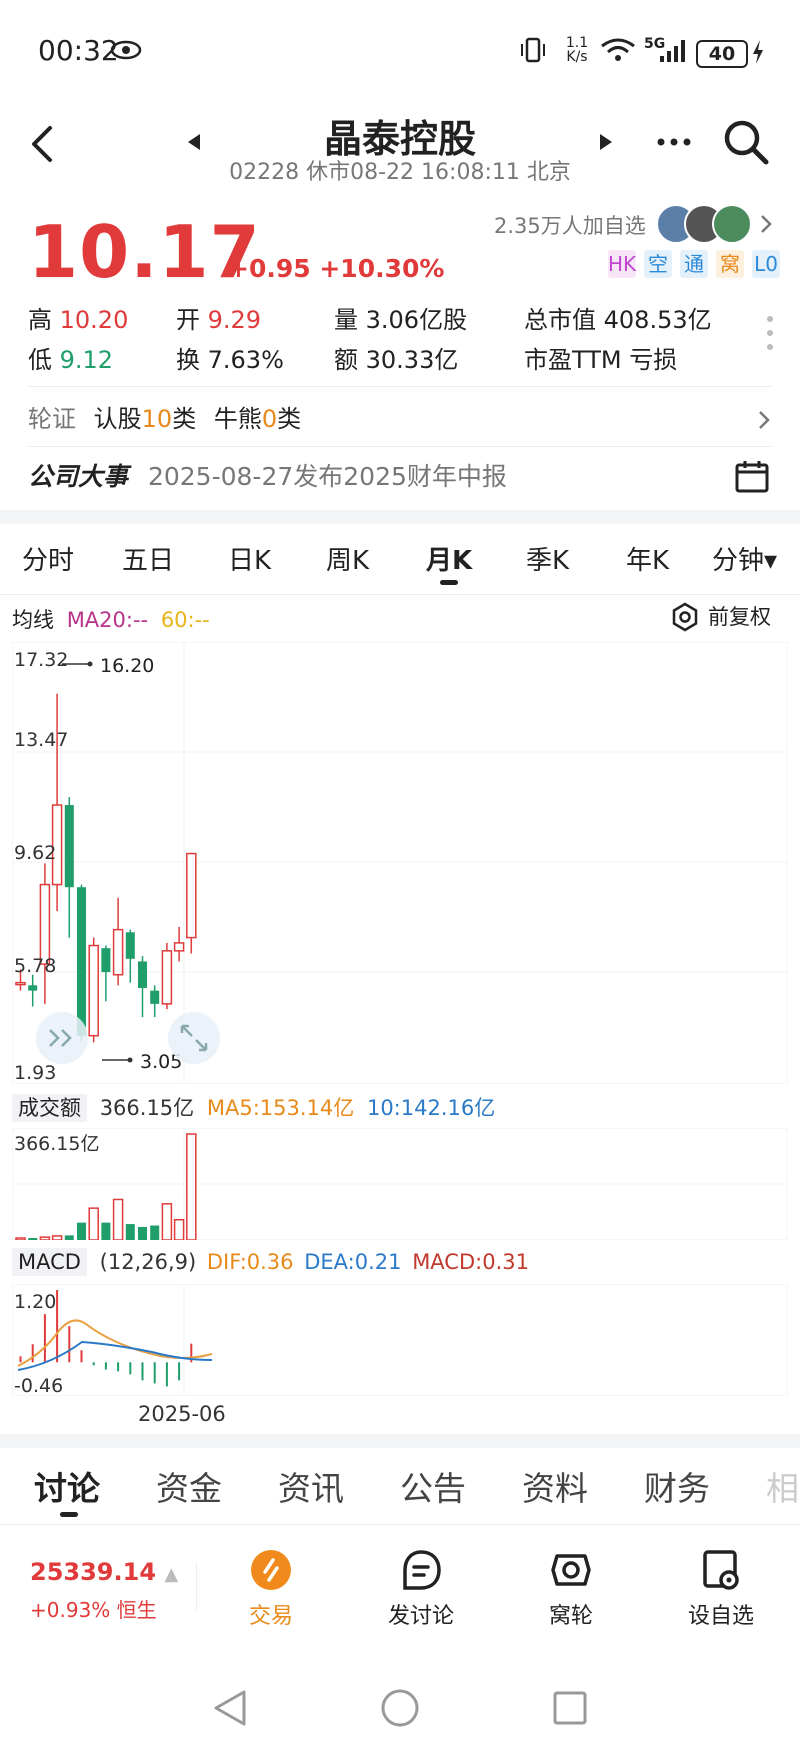  I want to click on tab-quarterly-k: 季K, so click(547, 558).